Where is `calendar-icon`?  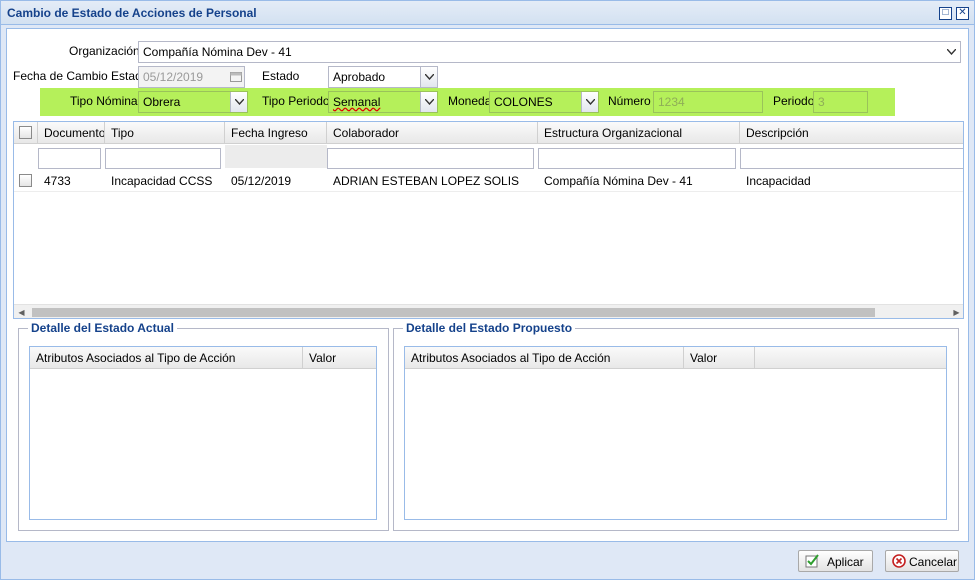
calendar-icon is located at coordinates (236, 77).